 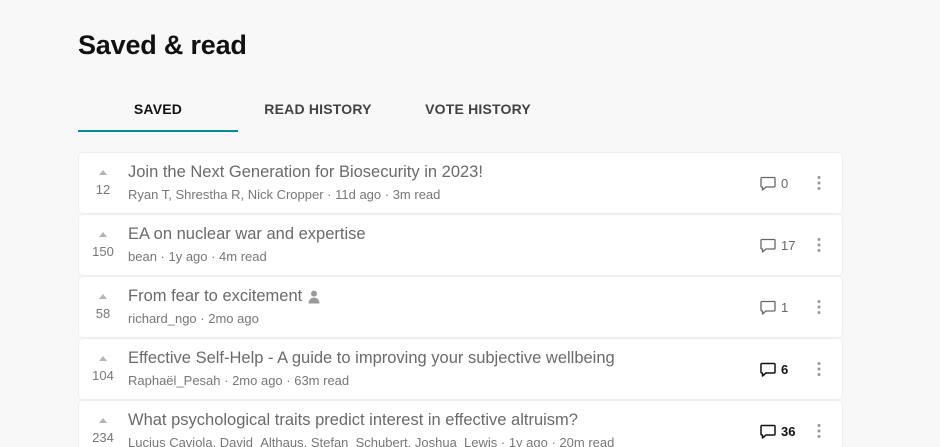 I want to click on comments-count: 17, so click(x=788, y=245).